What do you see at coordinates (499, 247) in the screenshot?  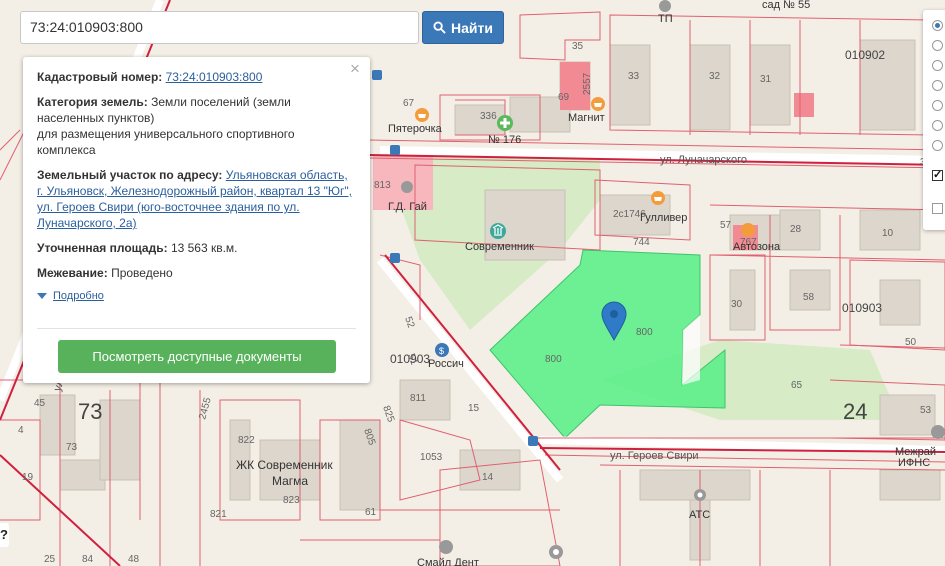 I see `poi-sovremennik: Современник` at bounding box center [499, 247].